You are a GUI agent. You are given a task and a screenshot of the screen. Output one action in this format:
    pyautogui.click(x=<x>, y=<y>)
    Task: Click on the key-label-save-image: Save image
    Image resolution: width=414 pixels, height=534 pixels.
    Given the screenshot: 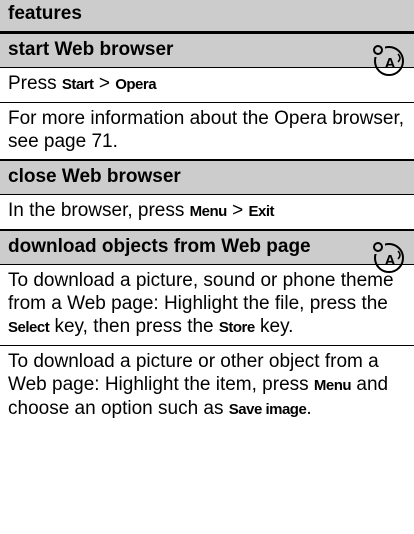 What is the action you would take?
    pyautogui.click(x=267, y=409)
    